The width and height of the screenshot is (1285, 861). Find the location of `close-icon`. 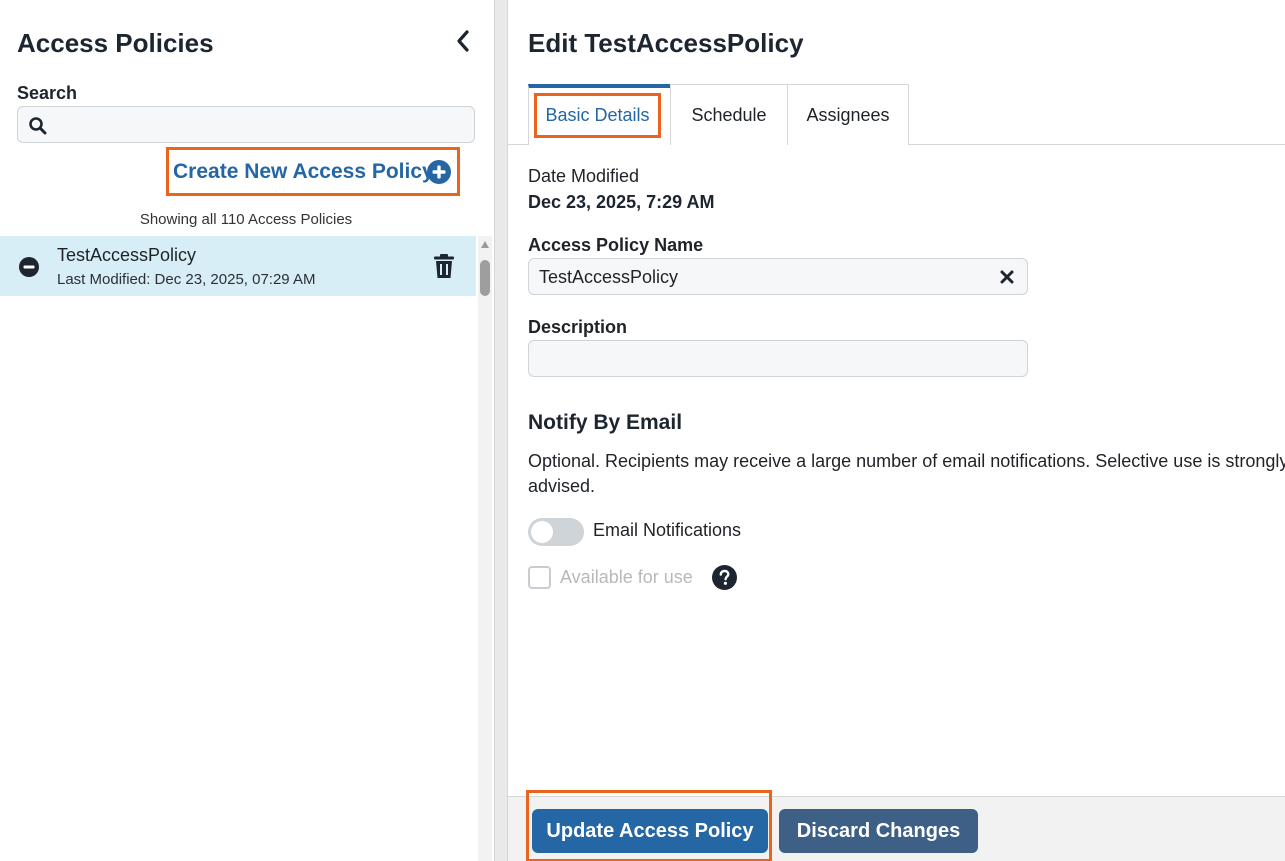

close-icon is located at coordinates (1007, 277).